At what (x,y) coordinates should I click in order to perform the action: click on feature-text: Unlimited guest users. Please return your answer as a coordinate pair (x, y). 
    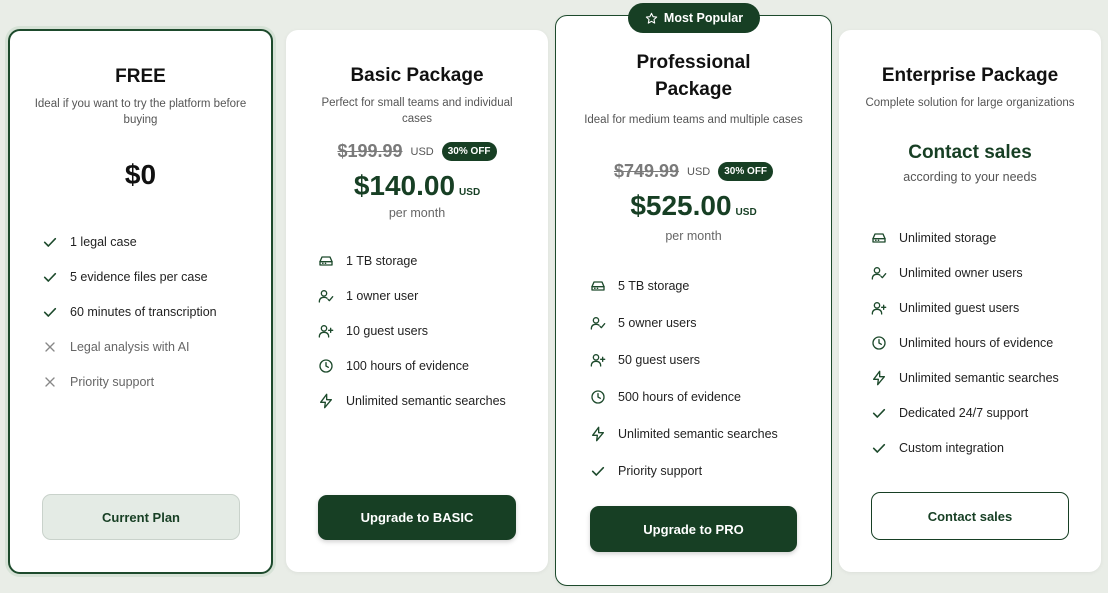
    Looking at the image, I should click on (959, 307).